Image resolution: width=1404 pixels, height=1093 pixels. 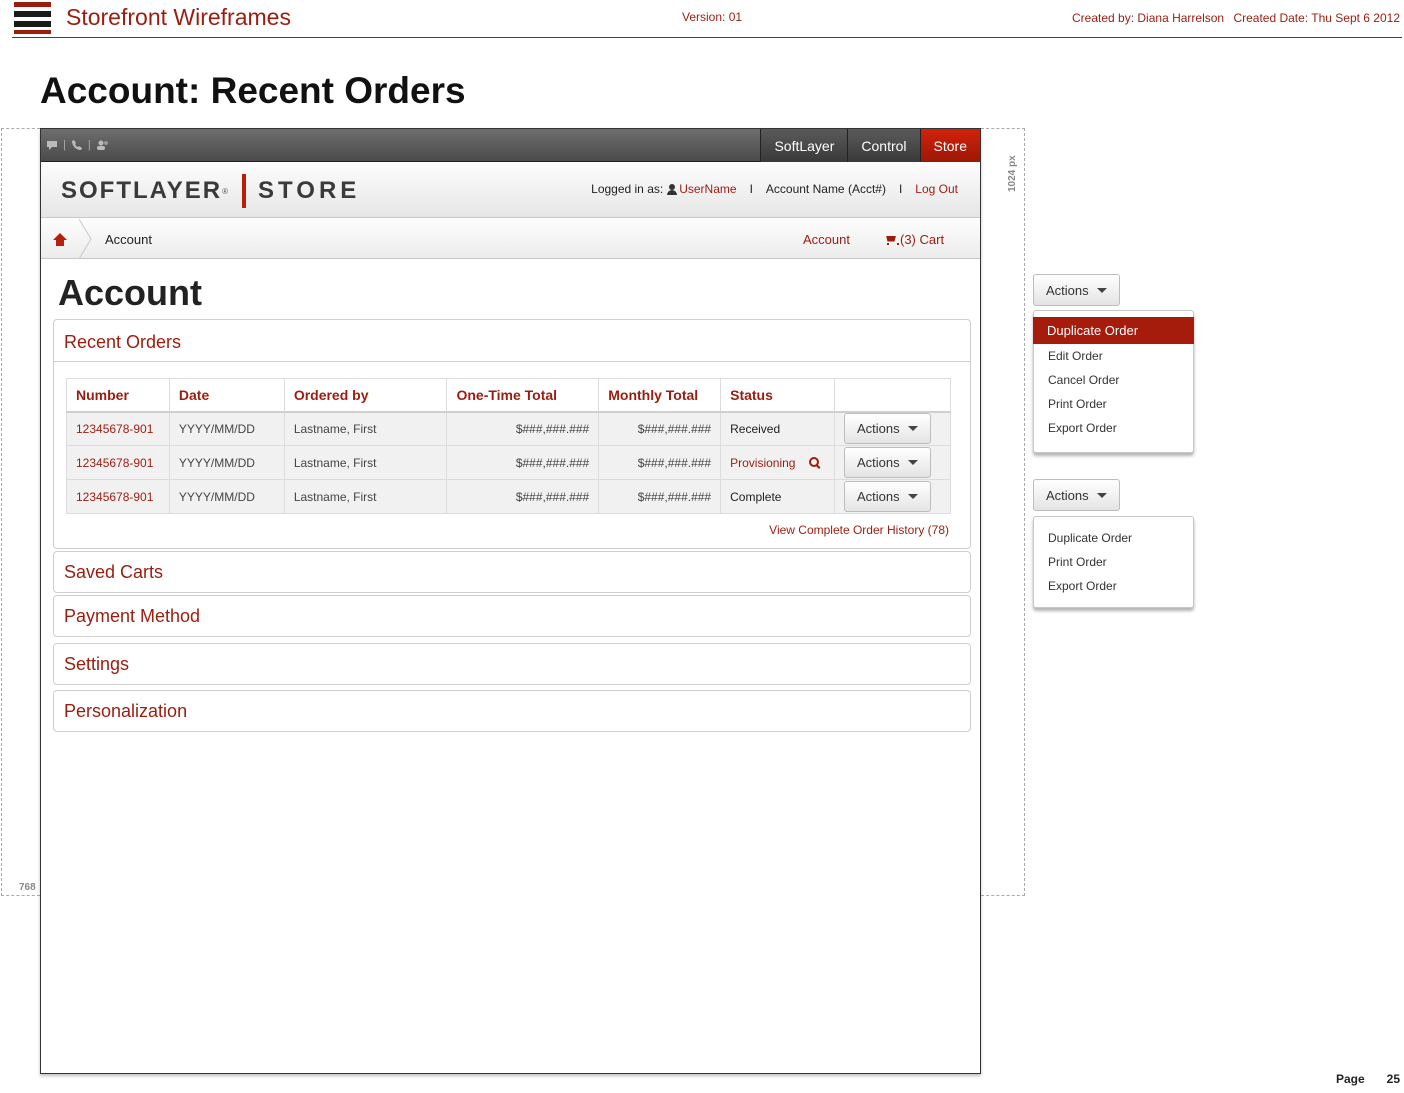 I want to click on menu-item-edit-order: Edit Order, so click(x=1113, y=356).